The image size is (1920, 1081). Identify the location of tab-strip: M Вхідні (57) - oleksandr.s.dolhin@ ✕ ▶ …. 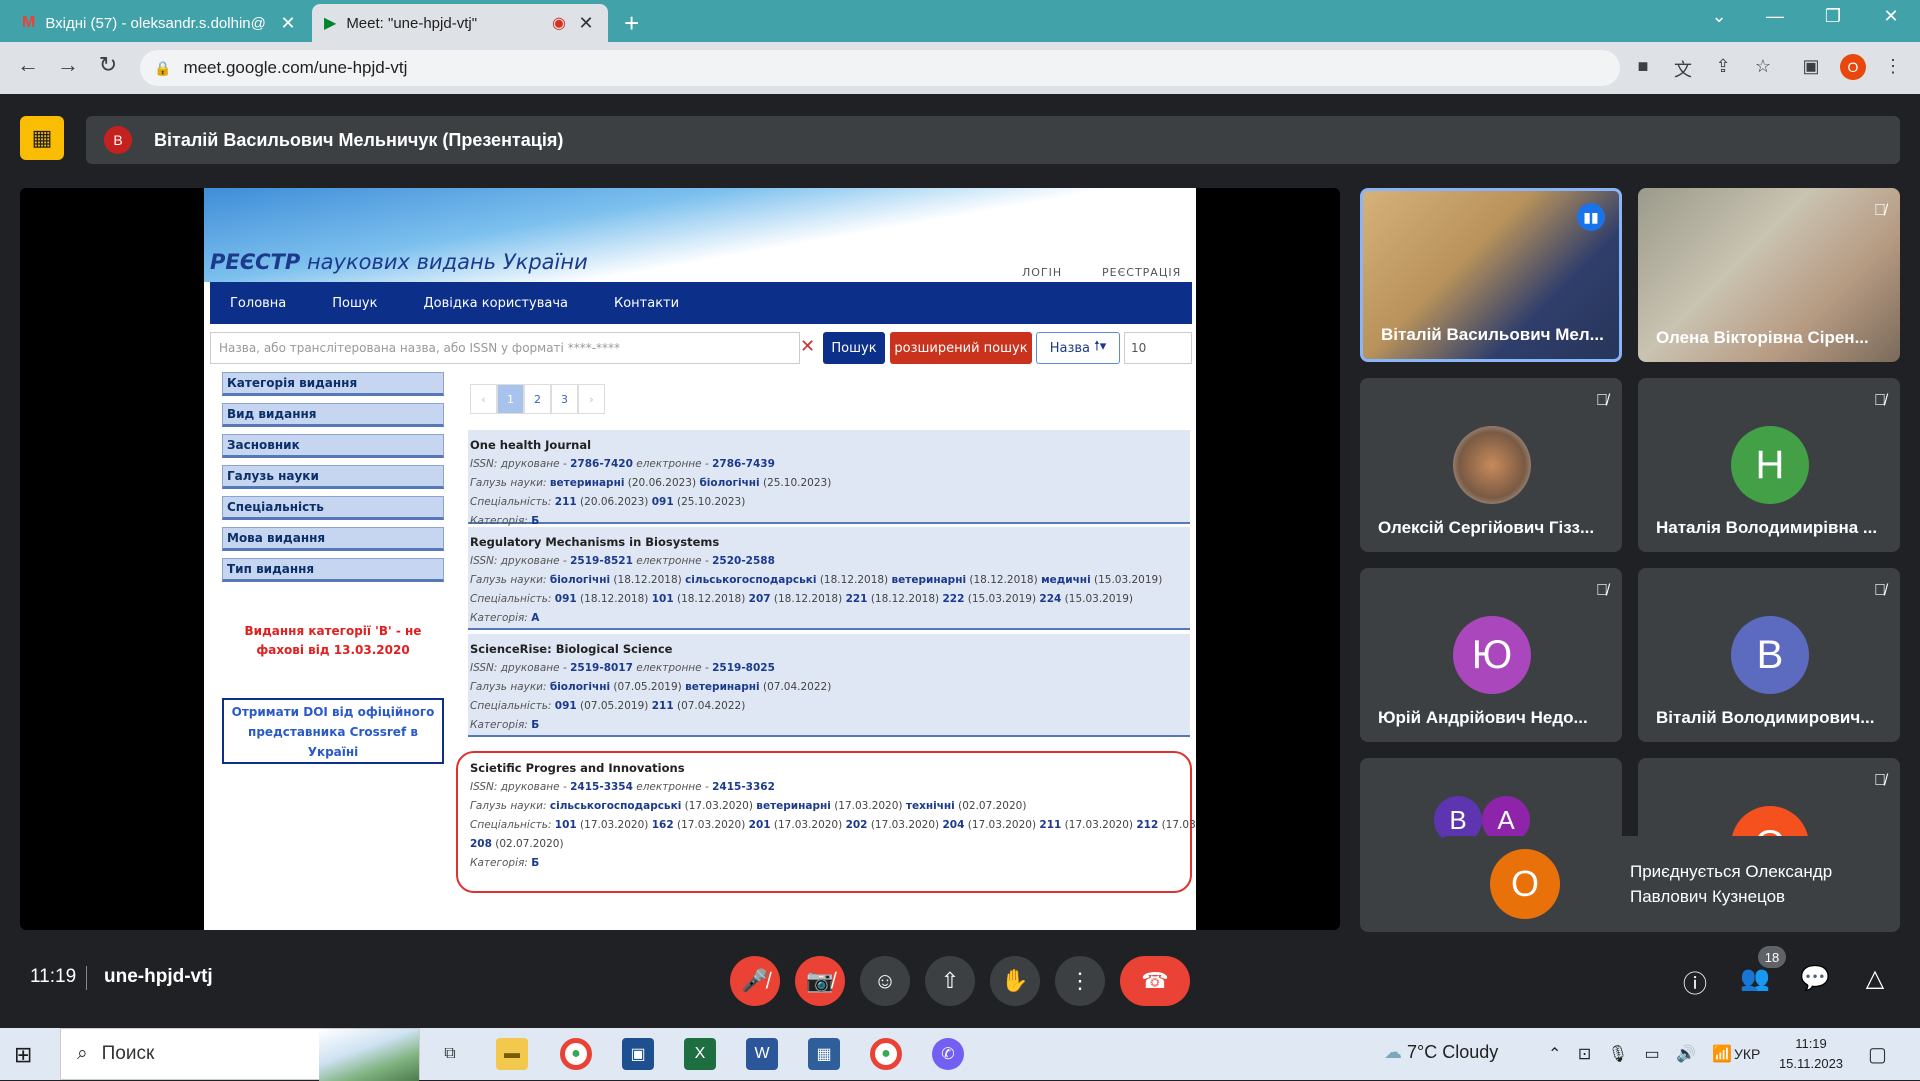
(960, 21).